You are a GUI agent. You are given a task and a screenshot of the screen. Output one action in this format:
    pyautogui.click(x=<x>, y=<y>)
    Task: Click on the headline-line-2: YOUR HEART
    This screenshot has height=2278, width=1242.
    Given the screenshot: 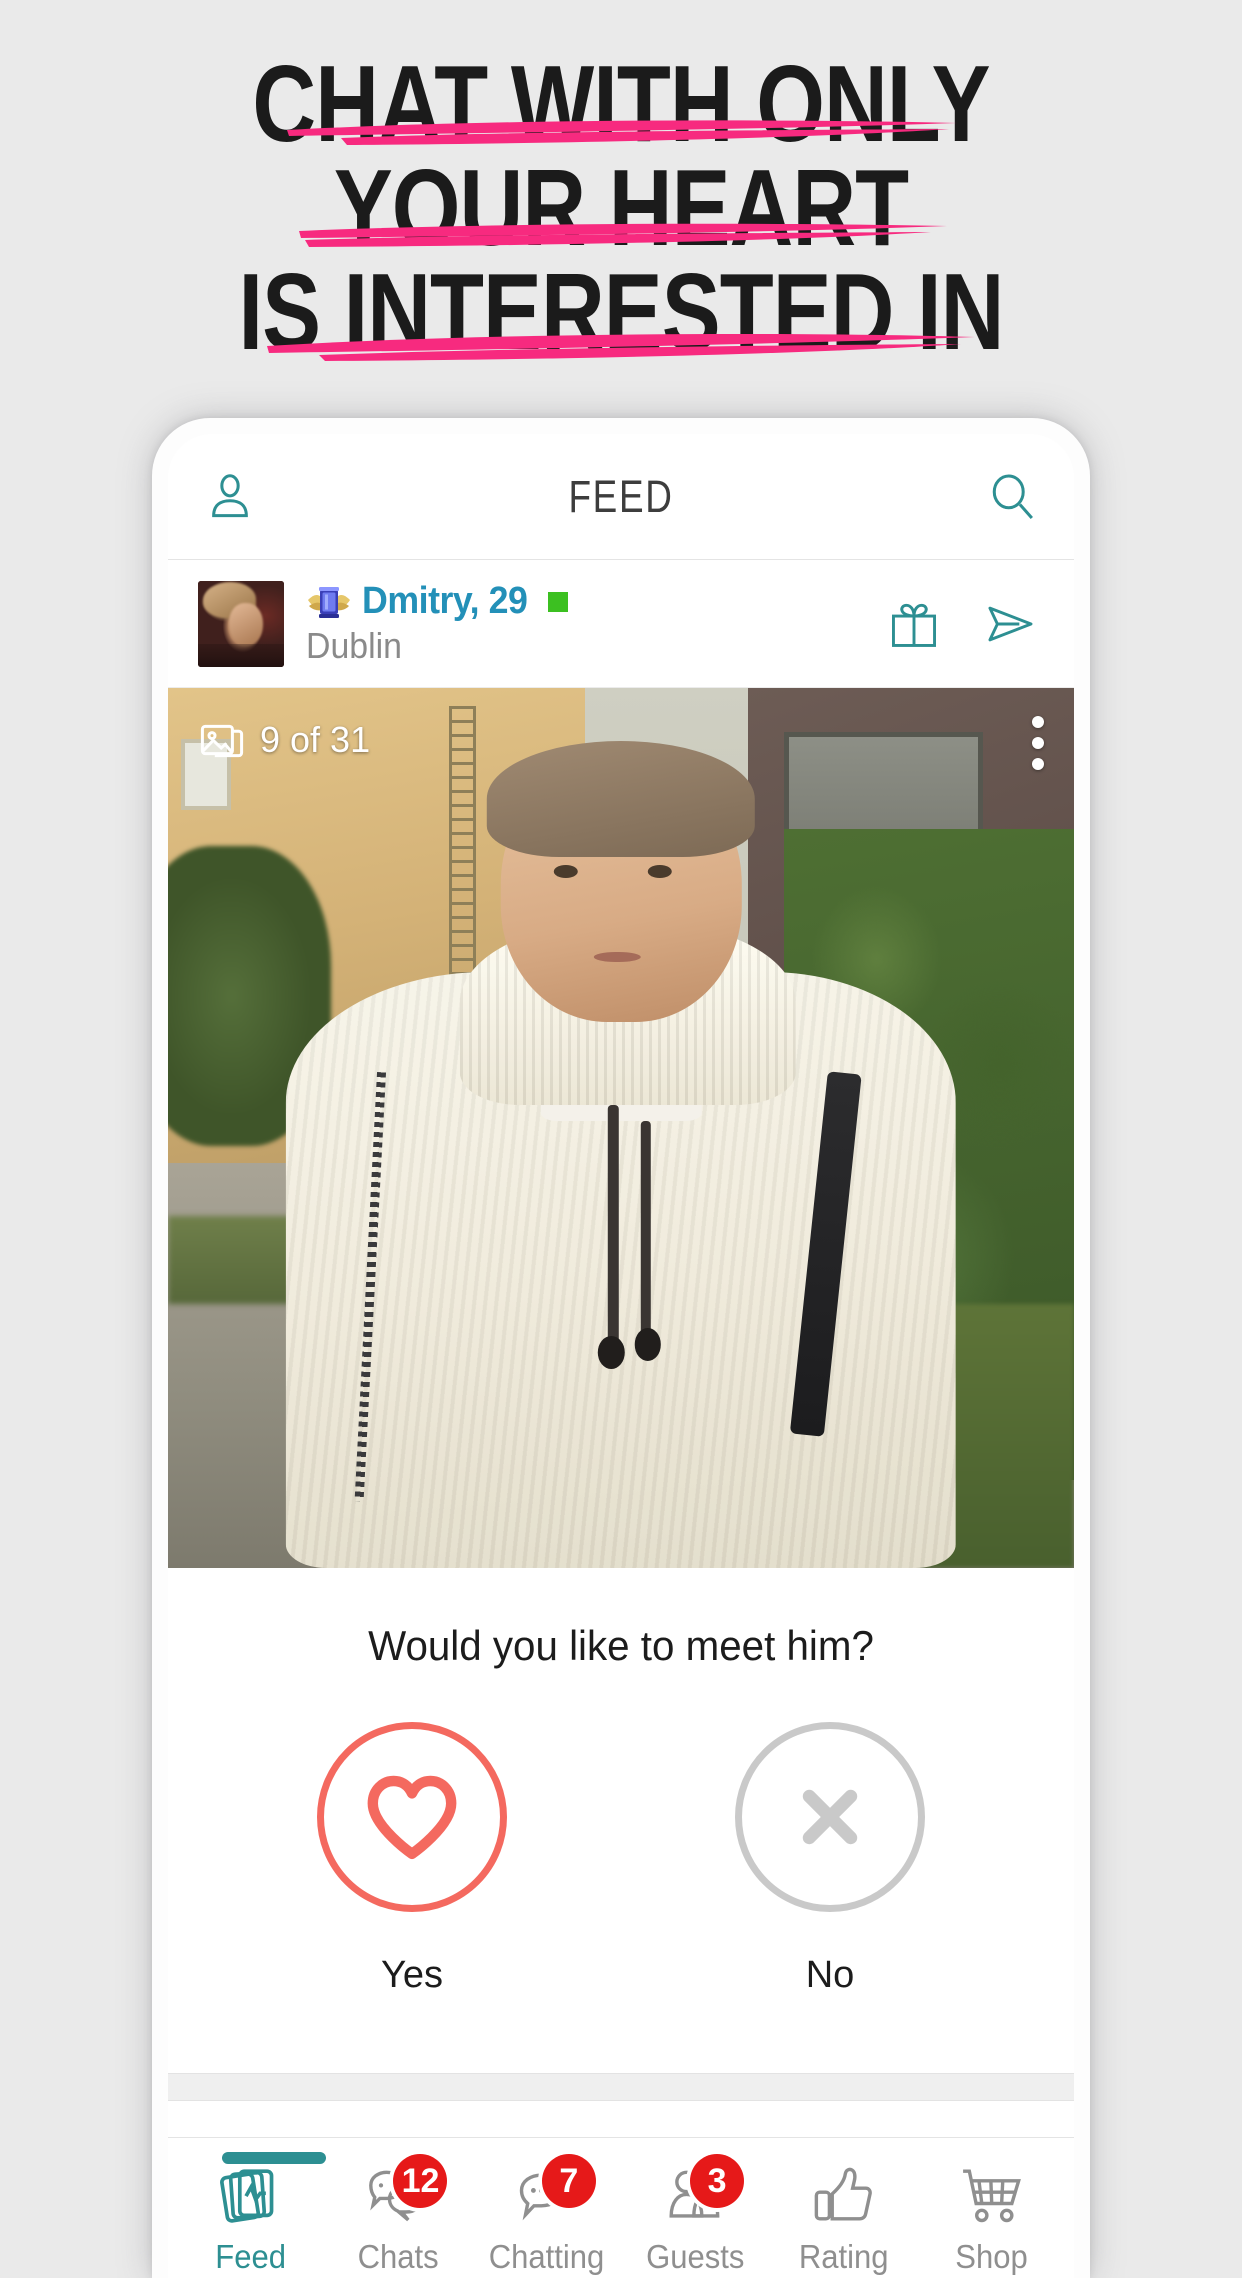 What is the action you would take?
    pyautogui.click(x=621, y=208)
    